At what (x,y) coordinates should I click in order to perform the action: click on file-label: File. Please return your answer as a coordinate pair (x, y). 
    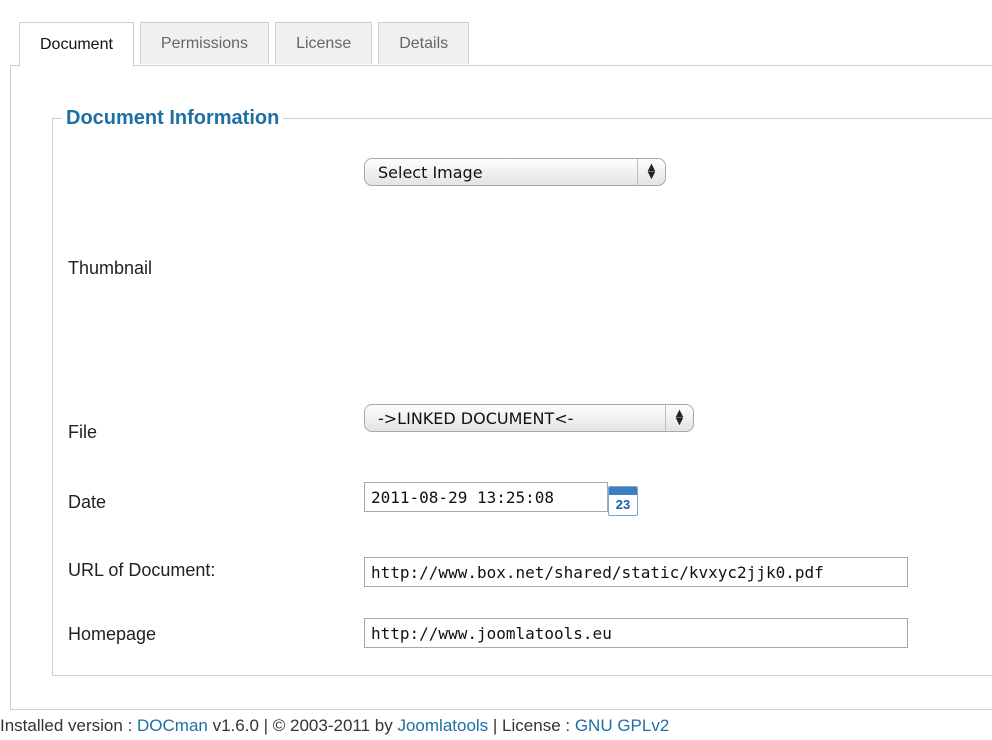
    Looking at the image, I should click on (83, 432).